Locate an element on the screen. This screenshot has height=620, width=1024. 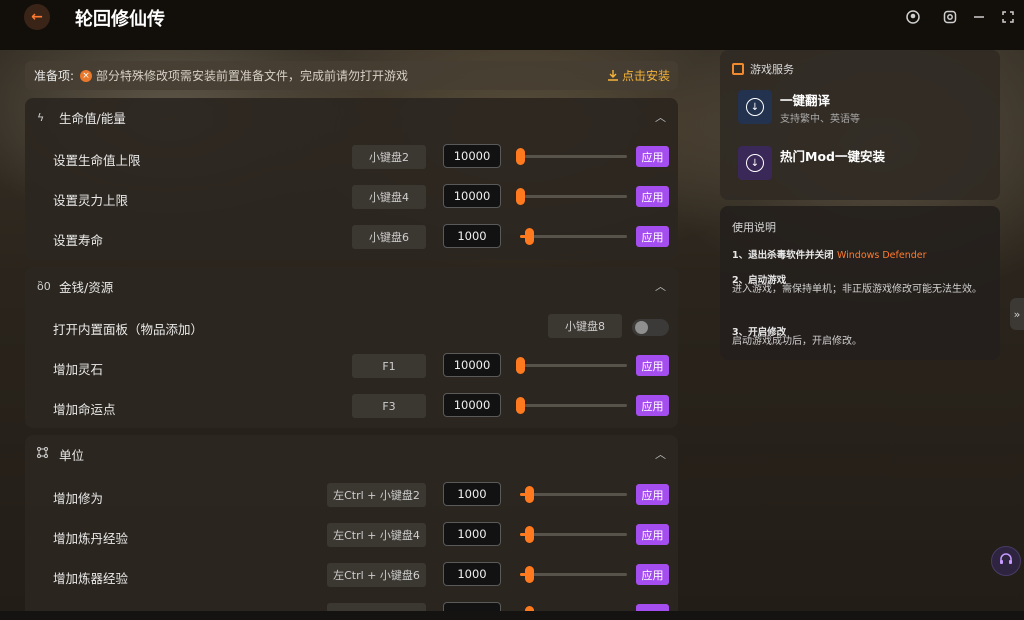
service-name: 一键翻译 is located at coordinates (805, 100).